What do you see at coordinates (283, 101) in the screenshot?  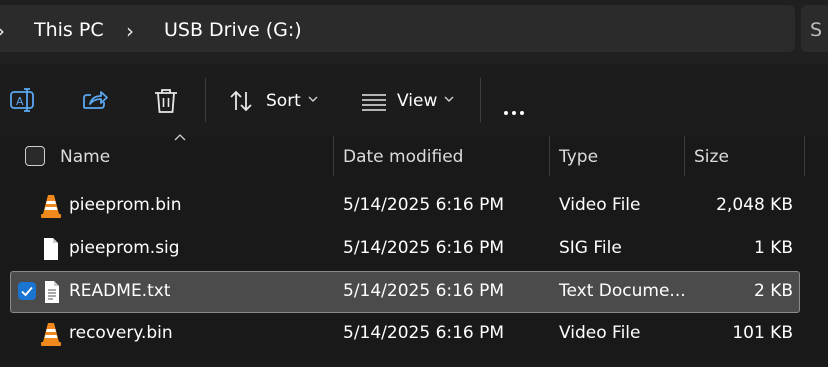 I see `sort-label: Sort` at bounding box center [283, 101].